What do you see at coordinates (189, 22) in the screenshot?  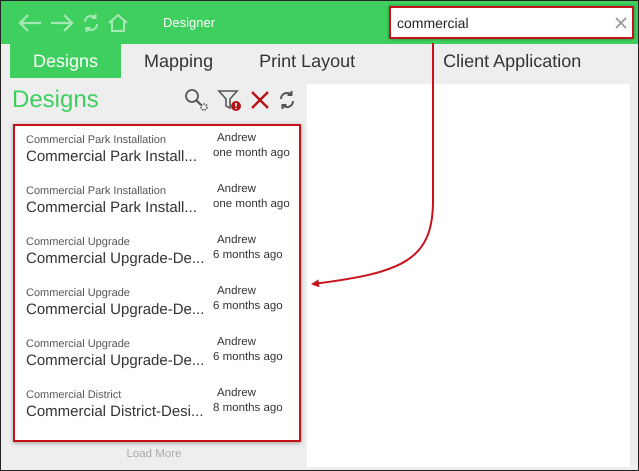 I see `app-title: Designer` at bounding box center [189, 22].